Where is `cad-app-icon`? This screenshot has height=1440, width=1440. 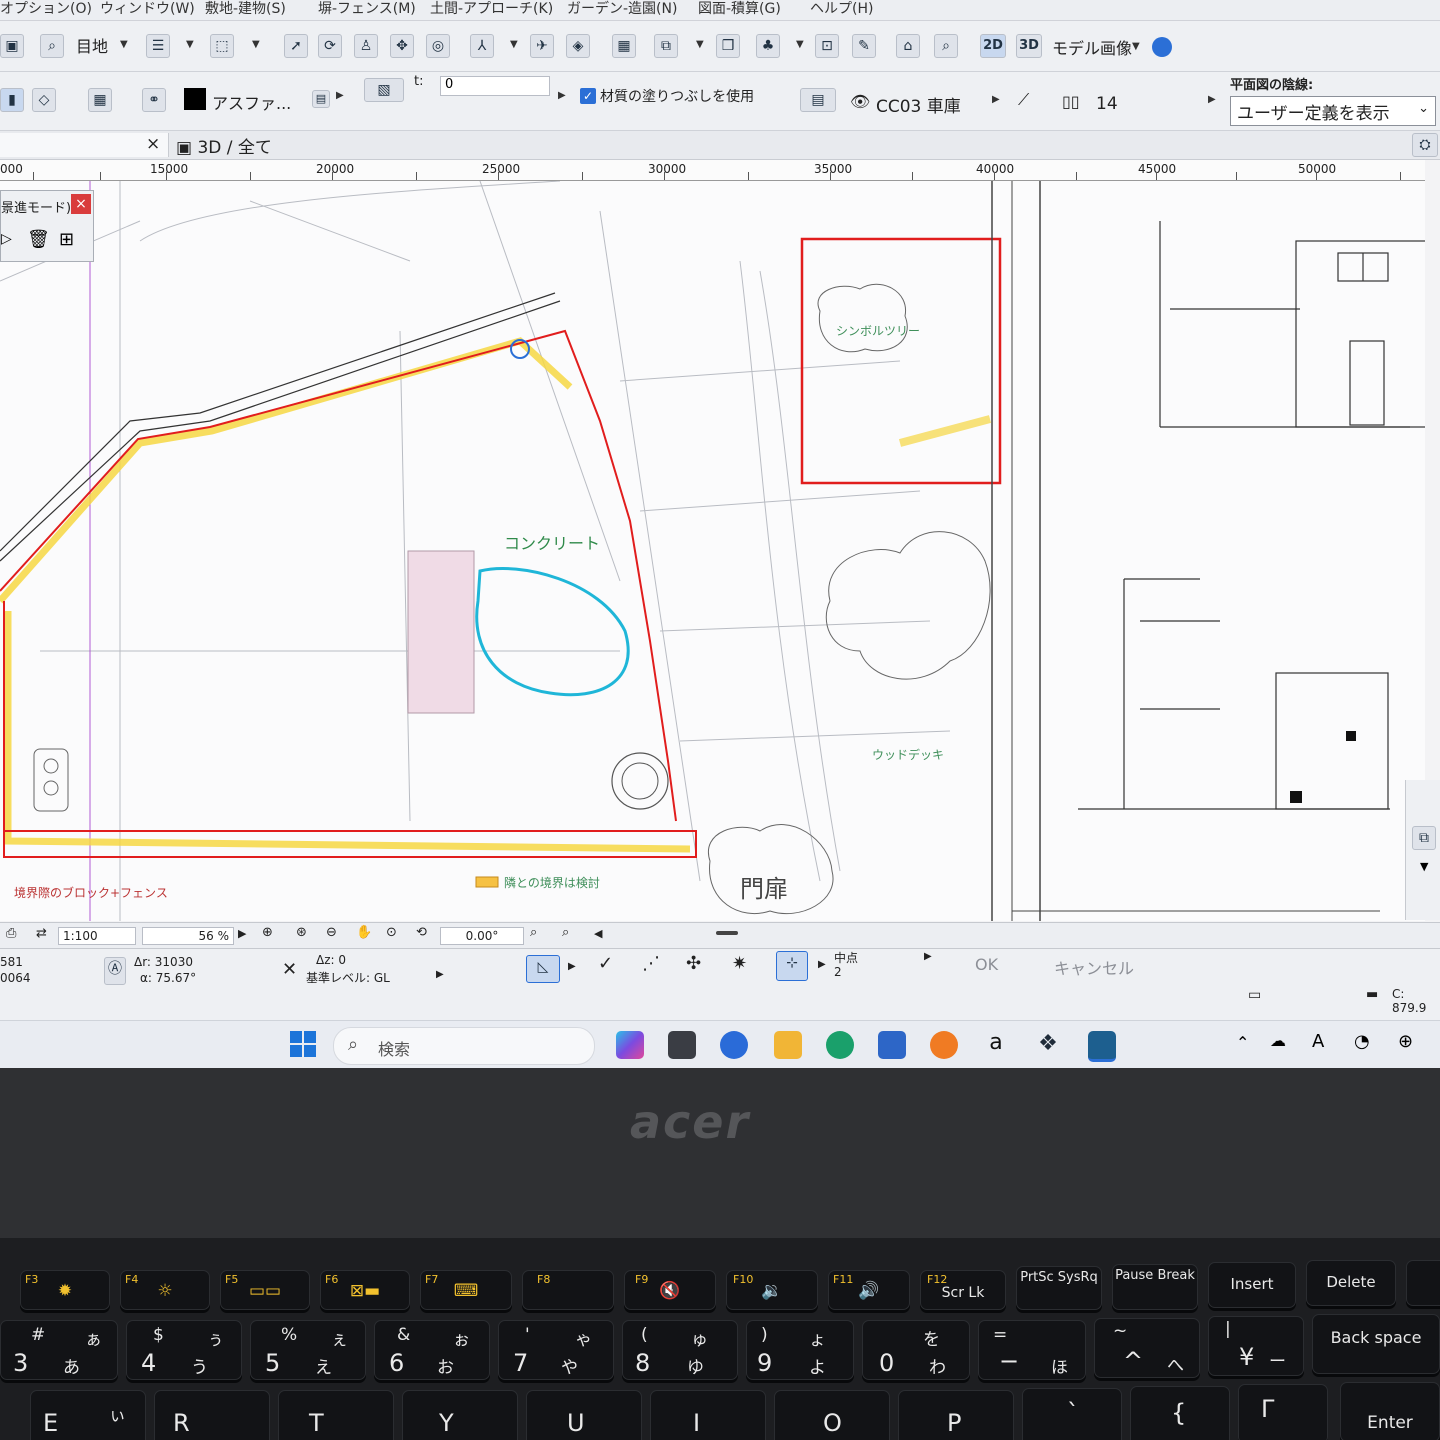
cad-app-icon is located at coordinates (1102, 1046).